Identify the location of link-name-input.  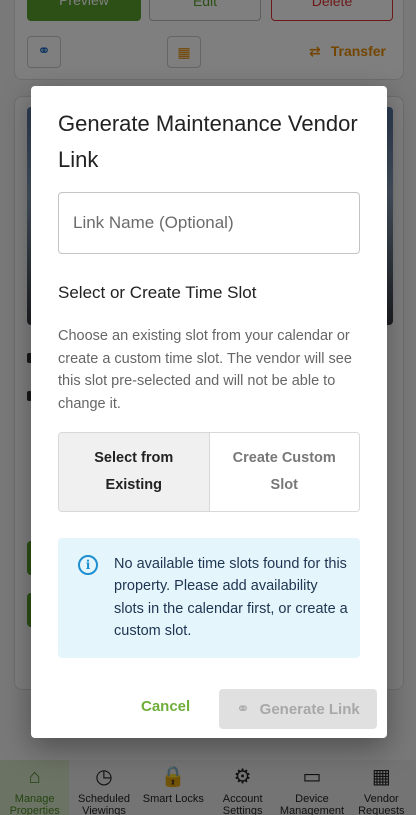
(209, 223).